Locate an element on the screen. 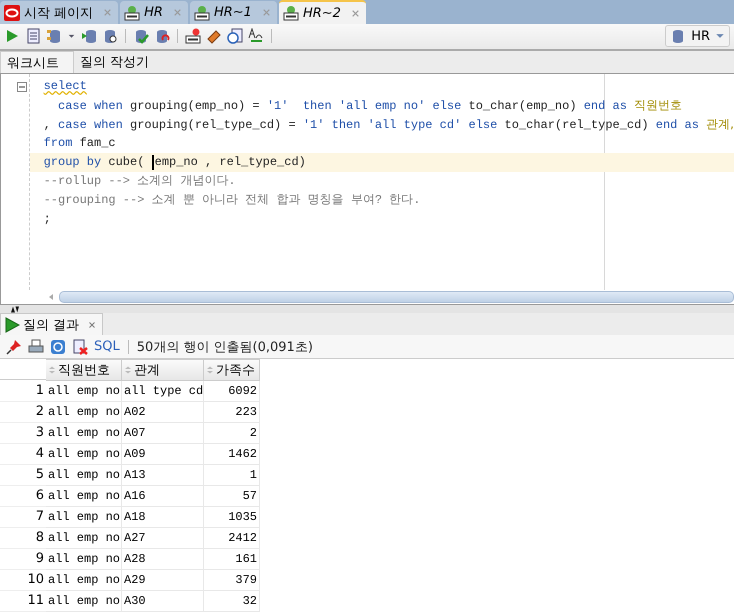  database-tree-icon is located at coordinates (54, 36).